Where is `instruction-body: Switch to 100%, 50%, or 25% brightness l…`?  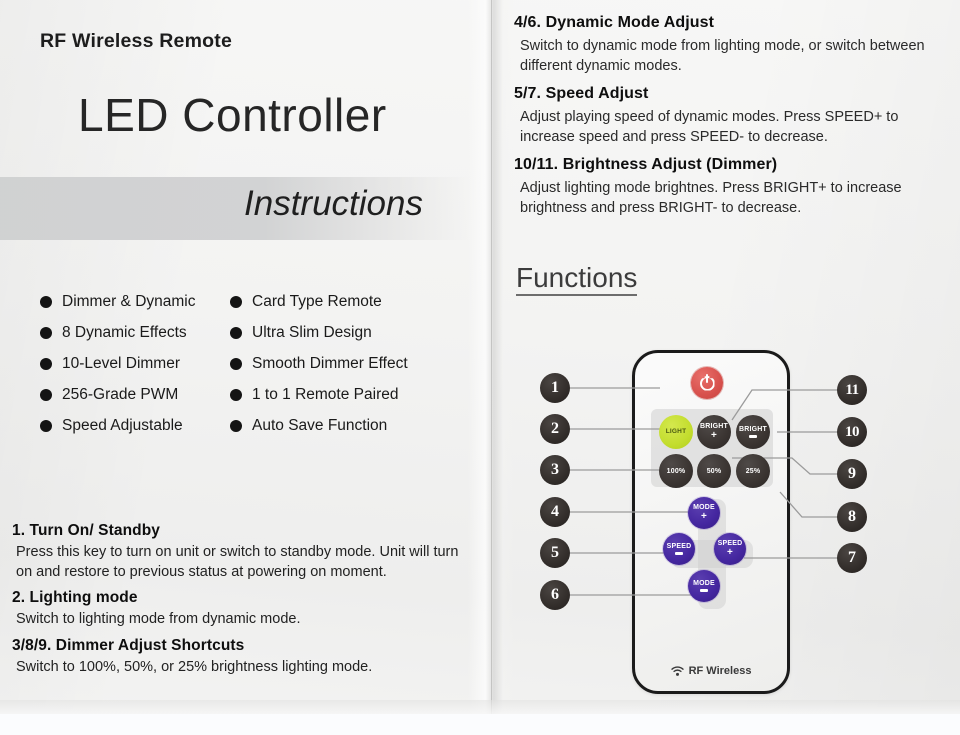 instruction-body: Switch to 100%, 50%, or 25% brightness l… is located at coordinates (194, 667).